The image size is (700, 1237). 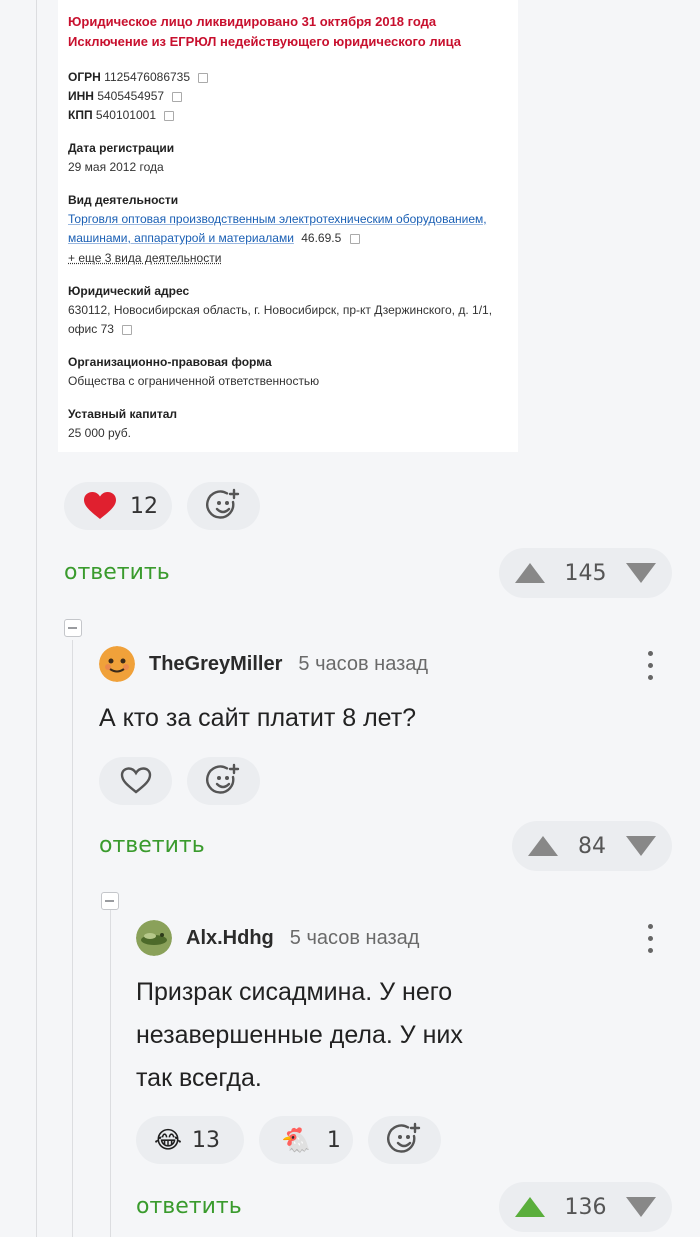 What do you see at coordinates (116, 167) in the screenshot?
I see `registration-date: 29 мая 2012 года` at bounding box center [116, 167].